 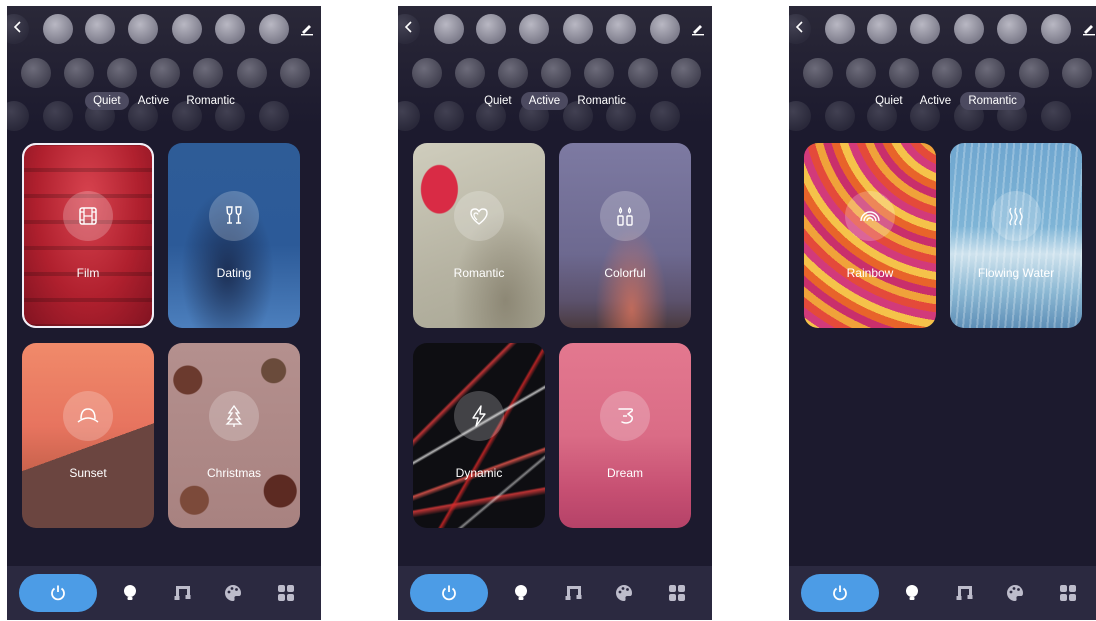 I want to click on sunset-icon, so click(x=88, y=416).